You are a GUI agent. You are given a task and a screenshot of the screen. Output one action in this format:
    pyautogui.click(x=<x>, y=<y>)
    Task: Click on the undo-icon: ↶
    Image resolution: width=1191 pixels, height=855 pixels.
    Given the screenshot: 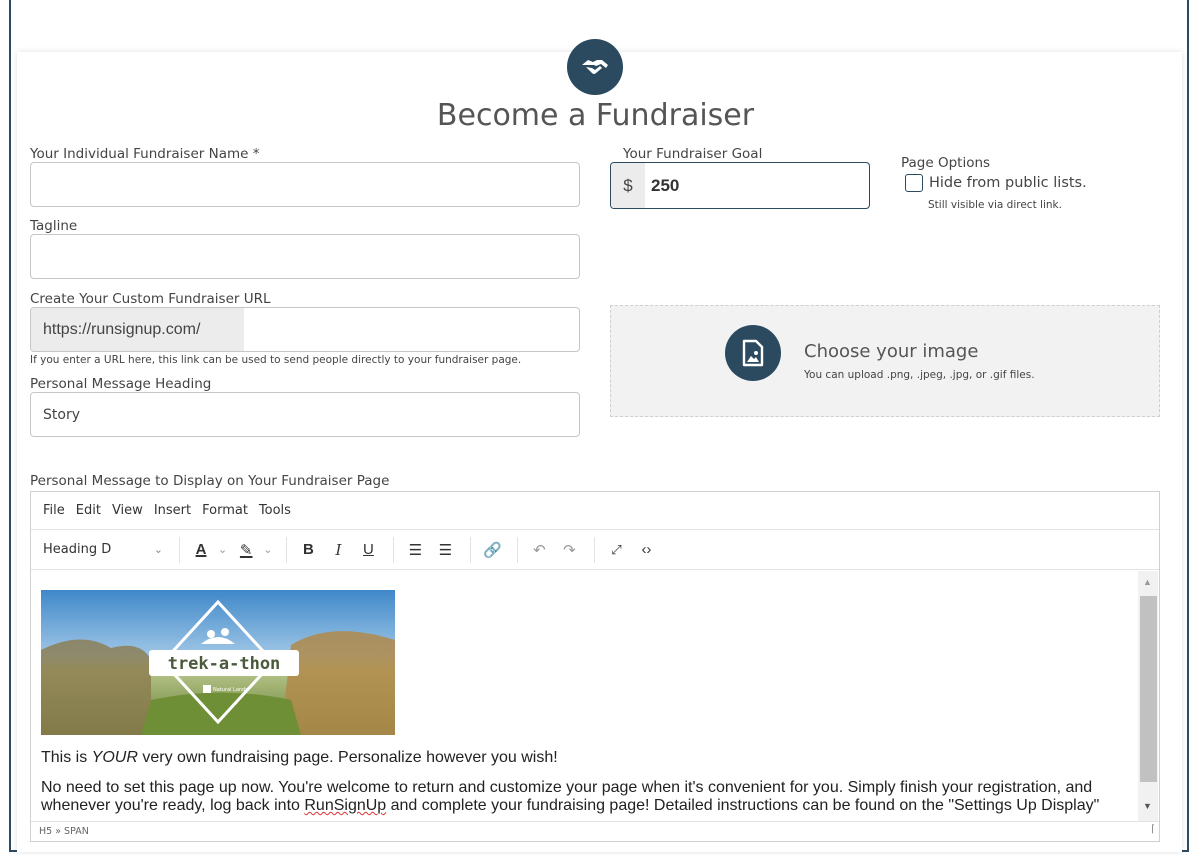 What is the action you would take?
    pyautogui.click(x=539, y=550)
    